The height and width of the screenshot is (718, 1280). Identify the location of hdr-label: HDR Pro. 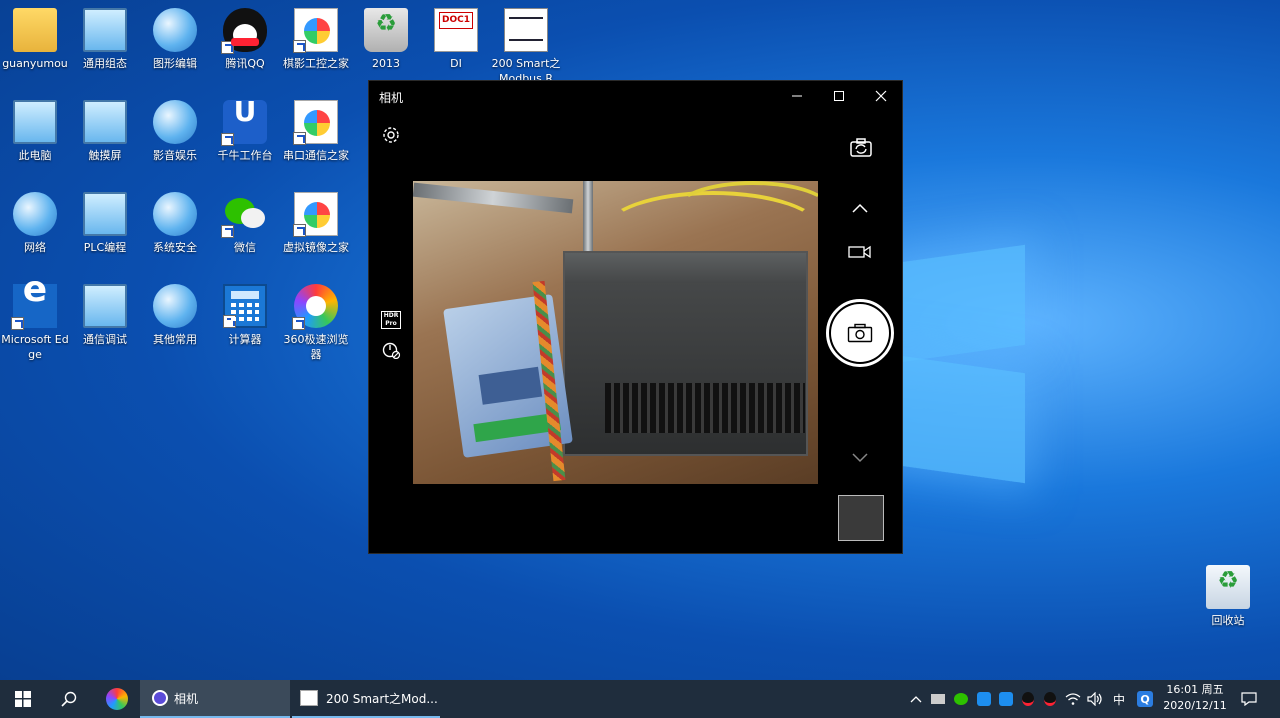
(391, 319).